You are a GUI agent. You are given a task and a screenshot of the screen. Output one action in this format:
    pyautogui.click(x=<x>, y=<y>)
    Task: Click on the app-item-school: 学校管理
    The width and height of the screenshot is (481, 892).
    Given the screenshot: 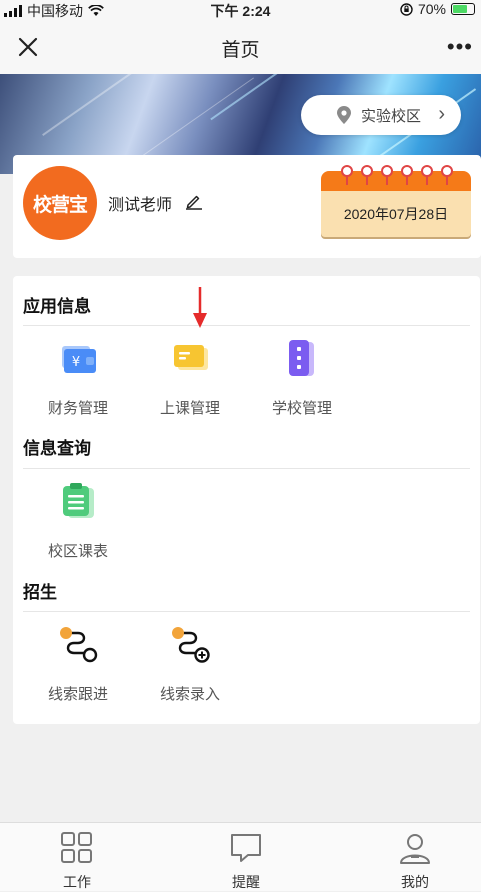 What is the action you would take?
    pyautogui.click(x=302, y=377)
    